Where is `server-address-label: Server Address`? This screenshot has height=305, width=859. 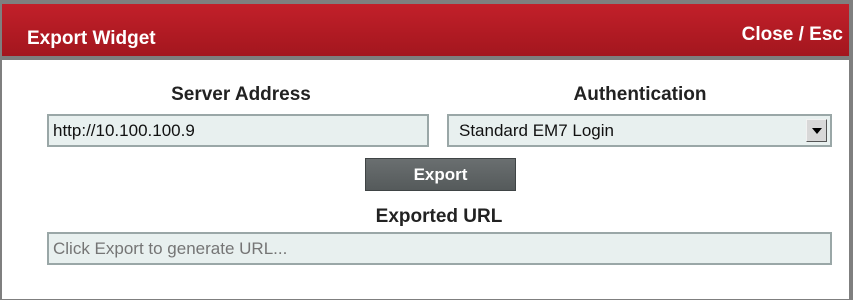
server-address-label: Server Address is located at coordinates (241, 94).